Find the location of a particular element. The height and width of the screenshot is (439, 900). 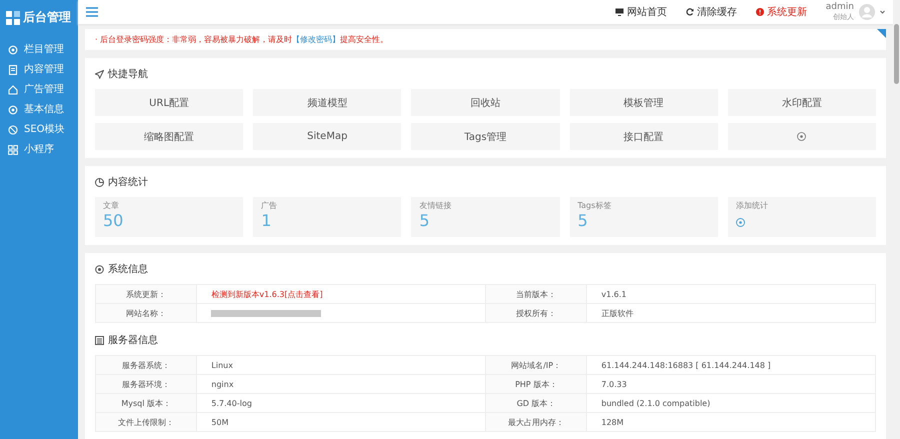

quick-nav-button: Tags管理 is located at coordinates (485, 136).